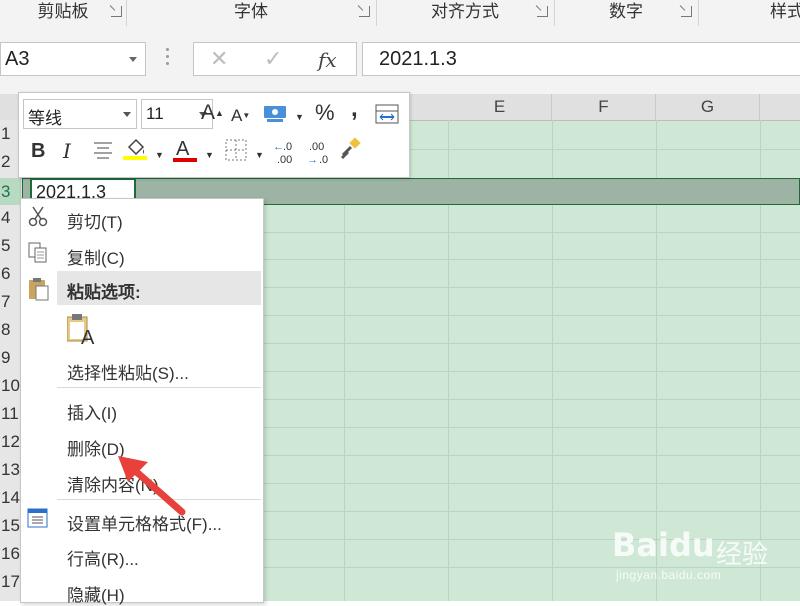 The width and height of the screenshot is (800, 606). I want to click on ribbon-group-label: 剪贴板, so click(63, 11).